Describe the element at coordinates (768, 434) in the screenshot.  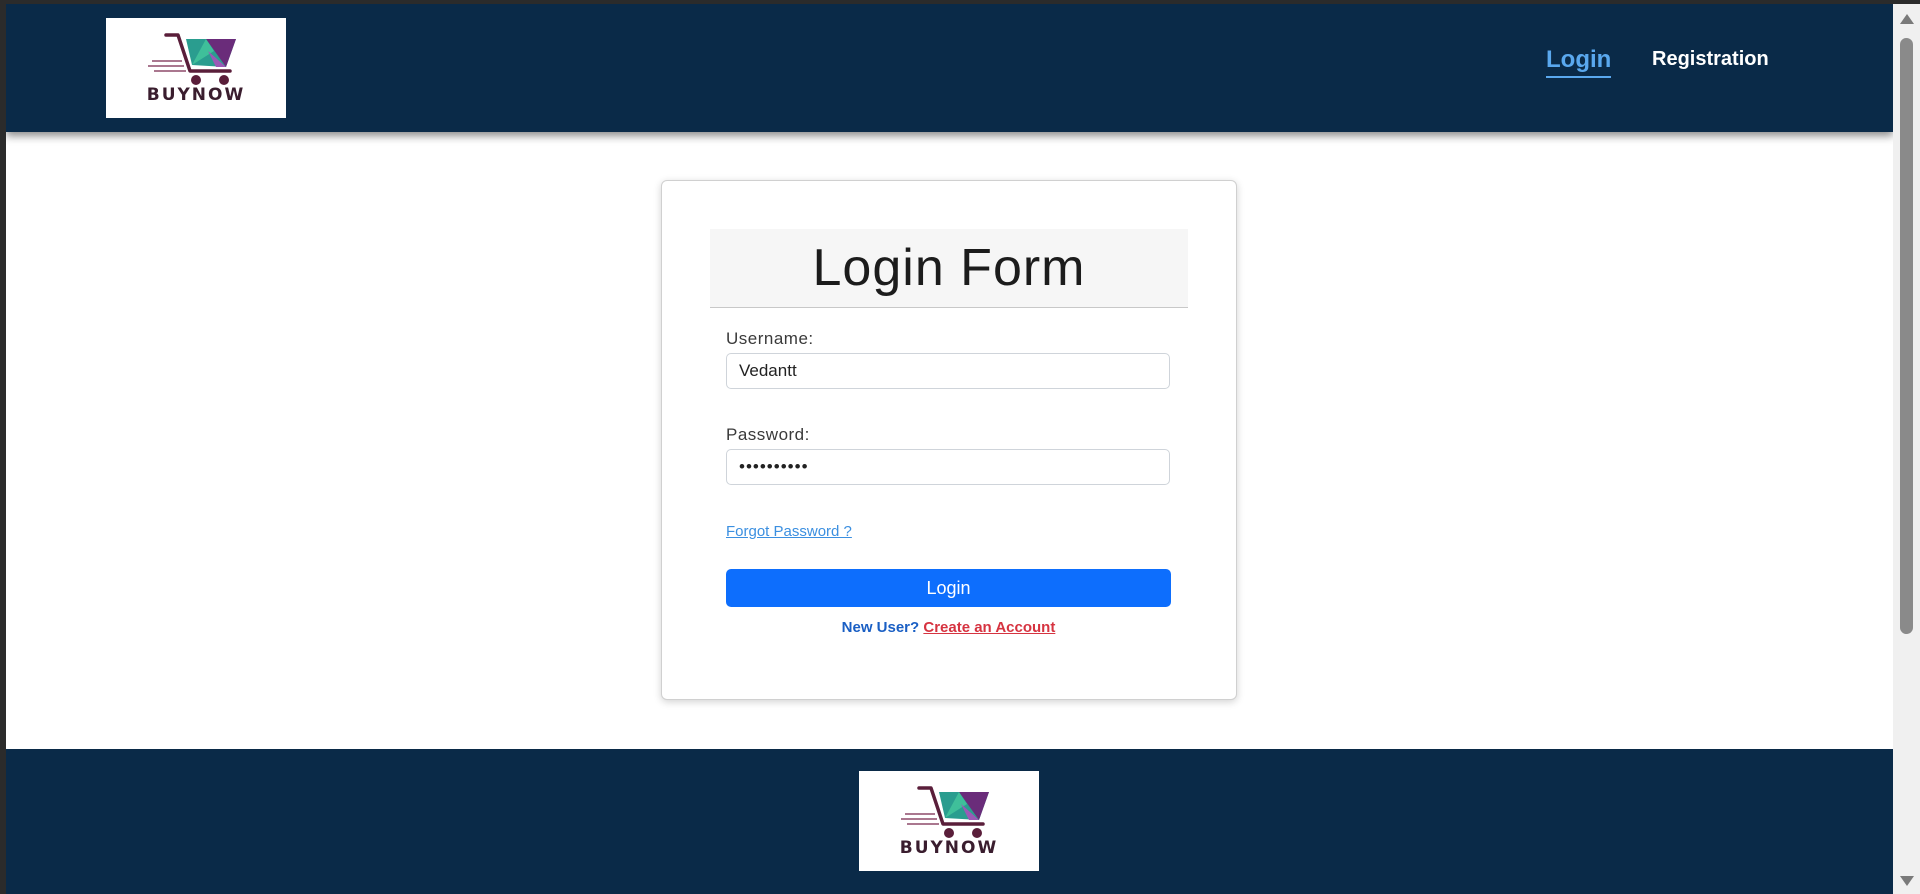
I see `password-label: Password:` at that location.